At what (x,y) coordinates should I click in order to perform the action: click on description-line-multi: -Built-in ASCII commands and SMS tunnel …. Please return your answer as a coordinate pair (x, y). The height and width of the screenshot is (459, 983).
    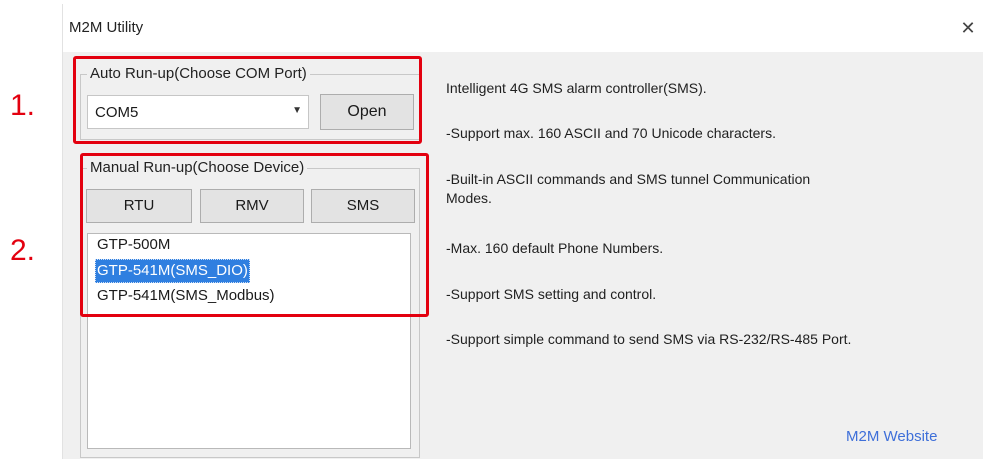
    Looking at the image, I should click on (628, 188).